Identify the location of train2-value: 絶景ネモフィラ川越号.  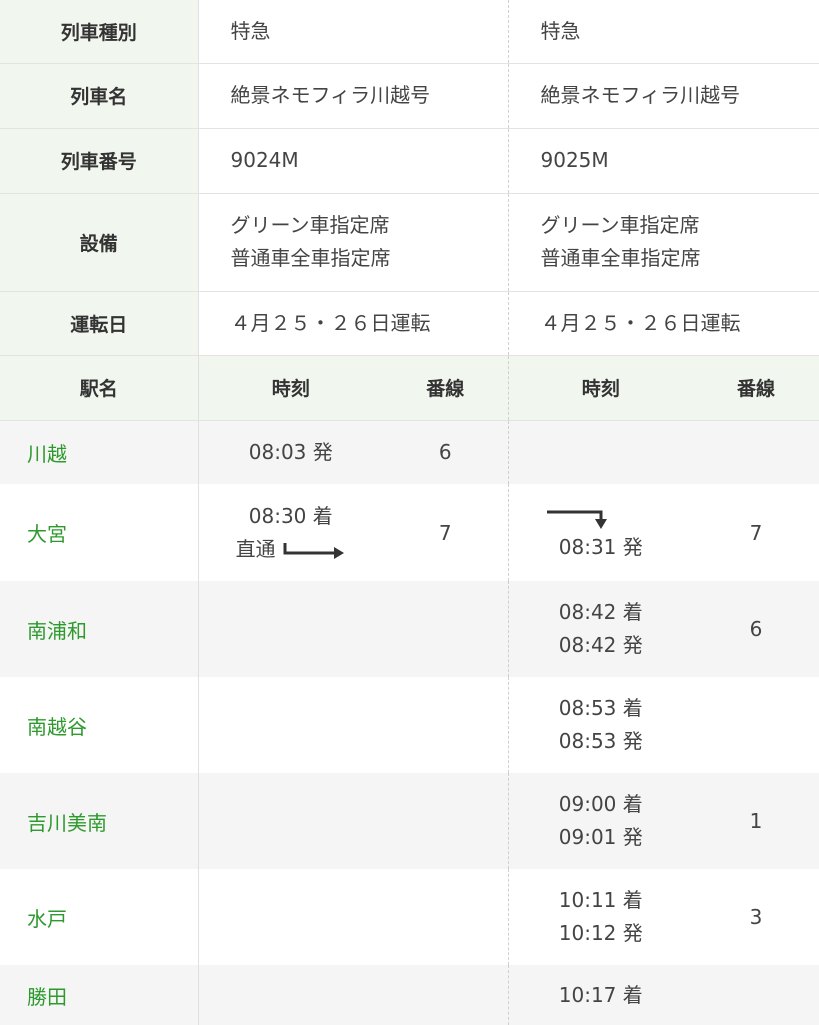
(663, 95).